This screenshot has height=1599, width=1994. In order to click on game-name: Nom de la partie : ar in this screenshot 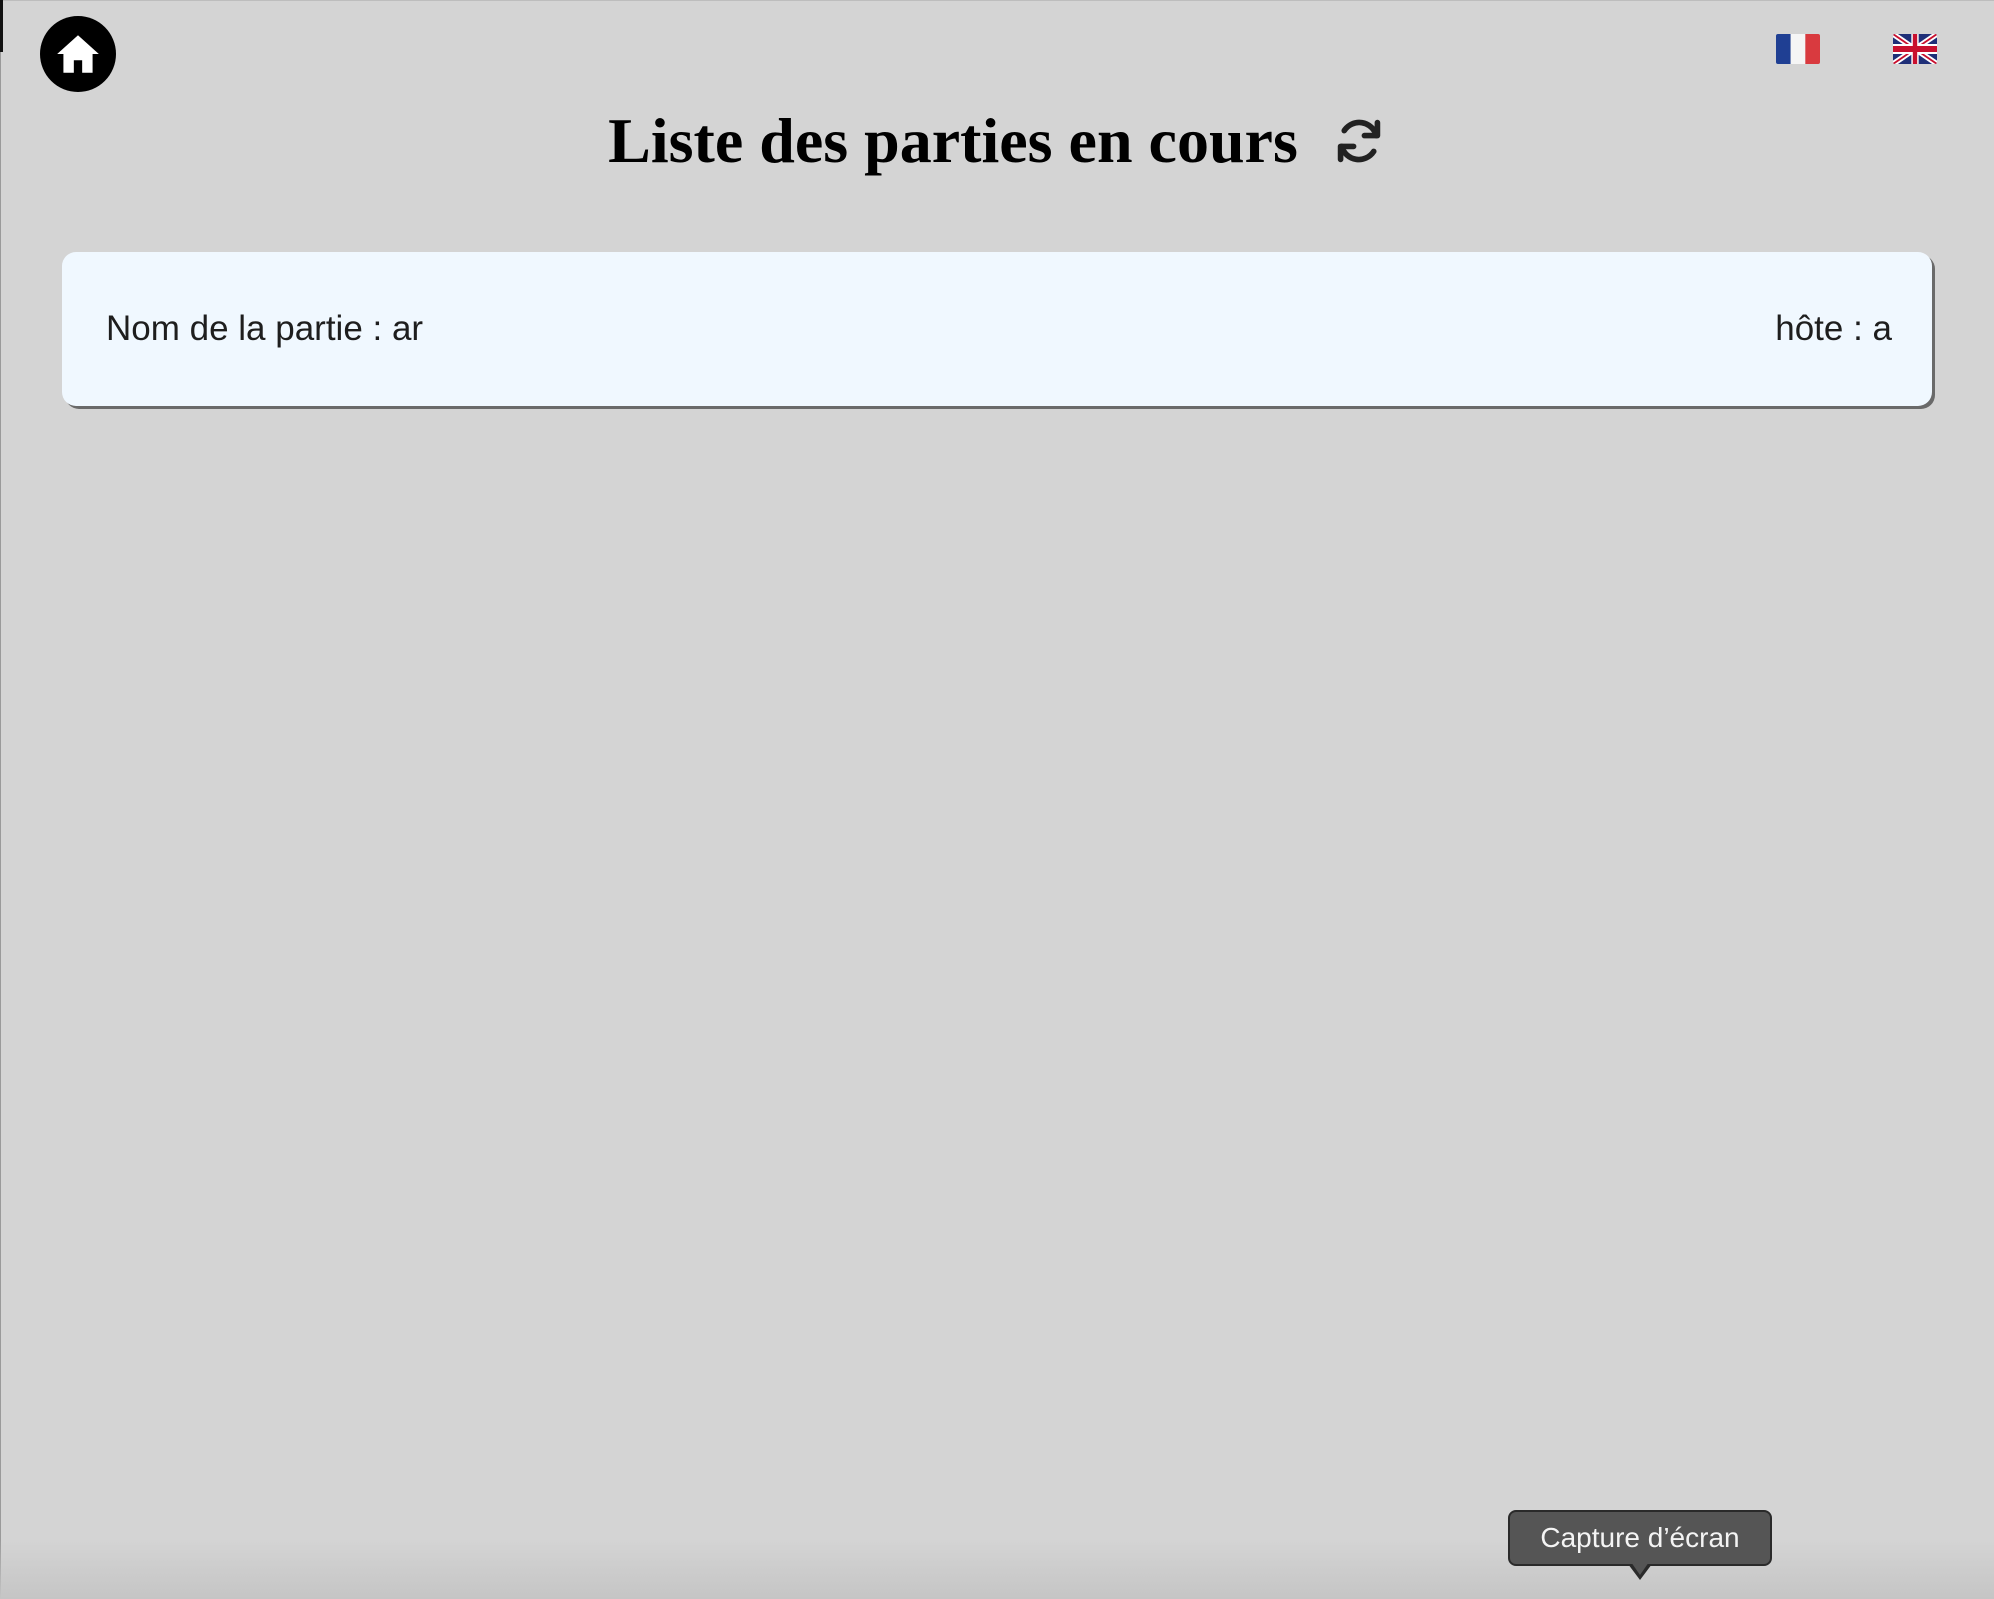, I will do `click(265, 328)`.